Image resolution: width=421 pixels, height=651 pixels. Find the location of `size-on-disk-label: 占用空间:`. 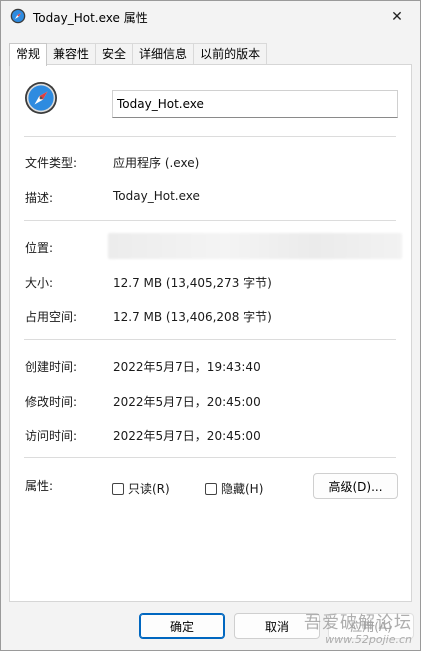

size-on-disk-label: 占用空间: is located at coordinates (51, 317).